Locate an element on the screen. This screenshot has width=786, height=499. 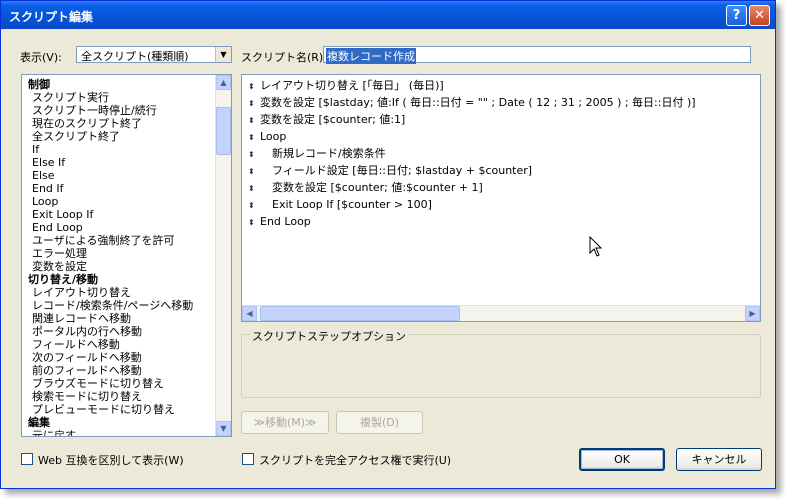
step-list-item: Else If is located at coordinates (48, 162).